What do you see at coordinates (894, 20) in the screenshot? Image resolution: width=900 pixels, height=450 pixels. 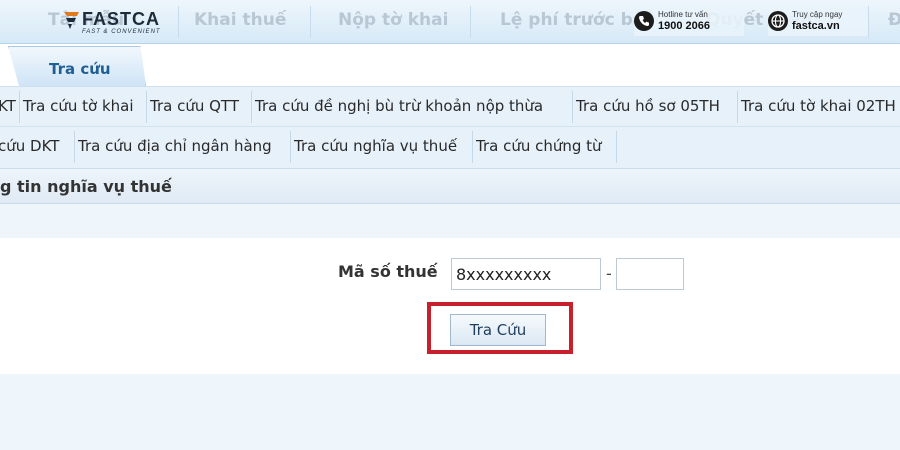 I see `nav-item-more: Đ` at bounding box center [894, 20].